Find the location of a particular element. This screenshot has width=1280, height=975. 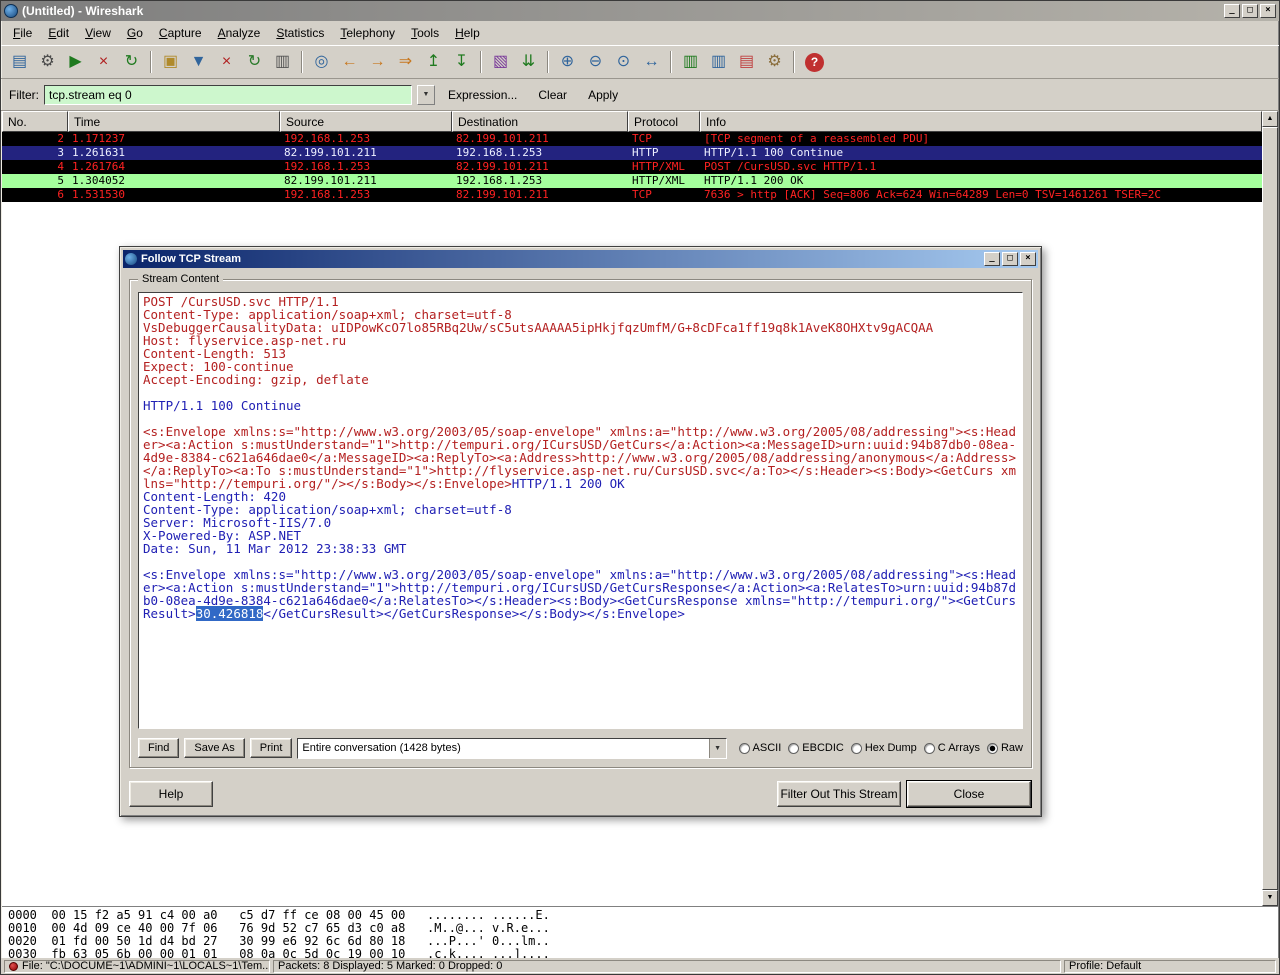

dialog-close-icon: × is located at coordinates (1028, 259).